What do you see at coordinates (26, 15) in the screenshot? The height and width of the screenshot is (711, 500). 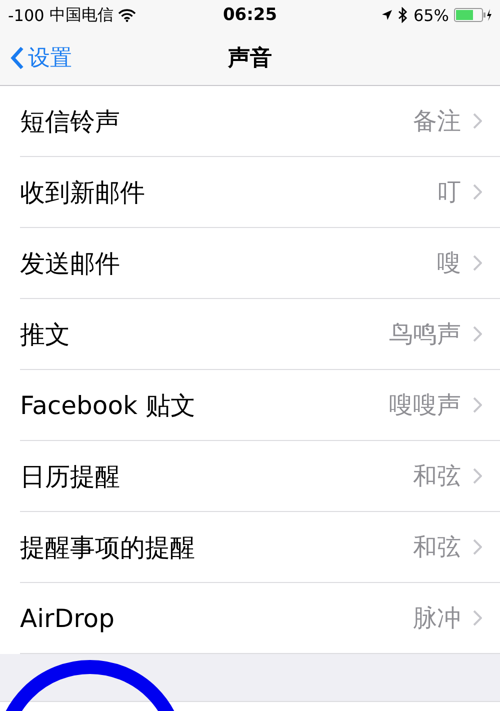 I see `signal-strength: -100` at bounding box center [26, 15].